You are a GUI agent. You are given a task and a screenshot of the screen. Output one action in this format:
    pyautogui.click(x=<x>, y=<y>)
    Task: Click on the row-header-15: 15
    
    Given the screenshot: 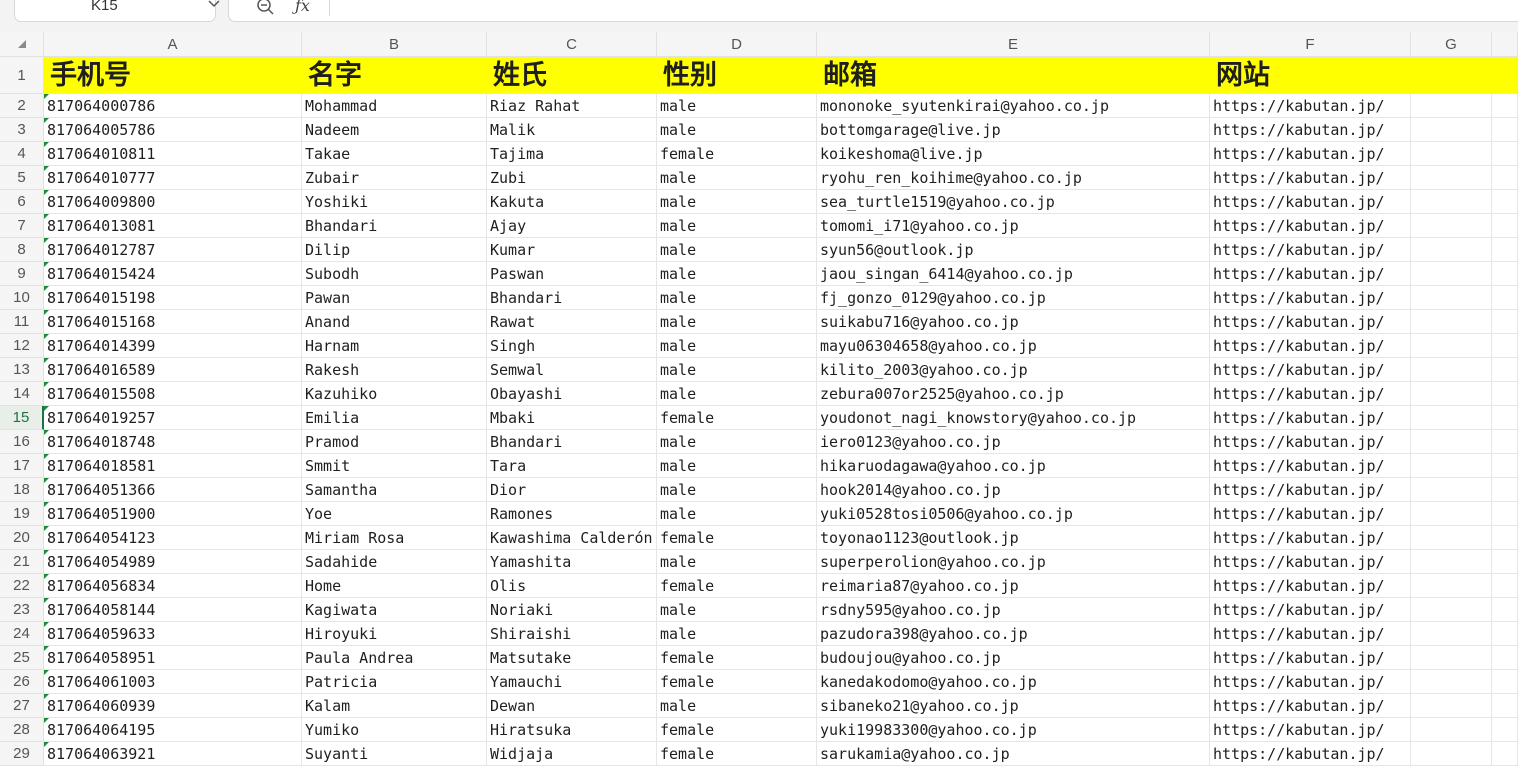 What is the action you would take?
    pyautogui.click(x=22, y=418)
    